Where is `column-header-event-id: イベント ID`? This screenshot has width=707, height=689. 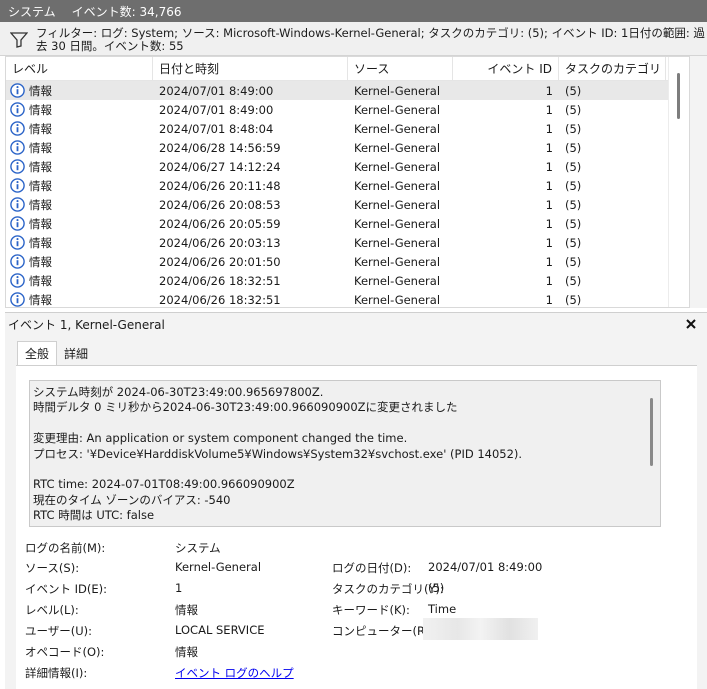
column-header-event-id: イベント ID is located at coordinates (506, 69).